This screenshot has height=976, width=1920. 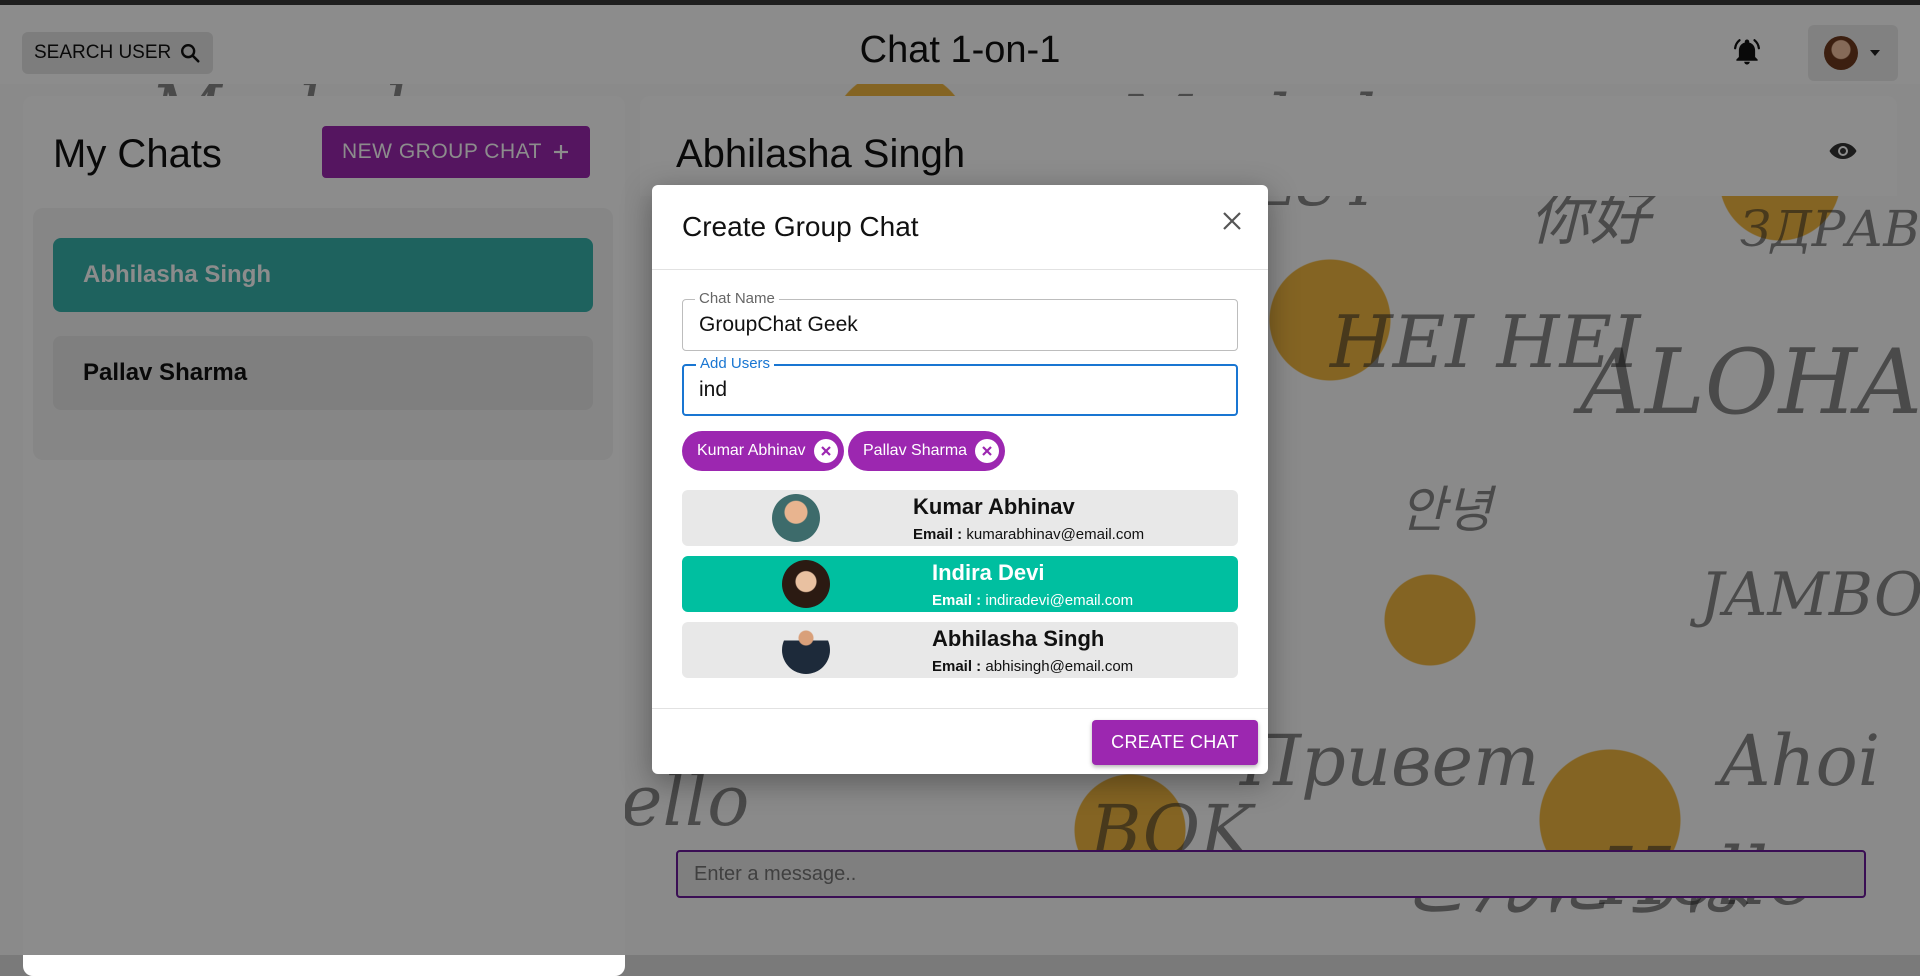 I want to click on user-name: Indira Devi, so click(x=988, y=572).